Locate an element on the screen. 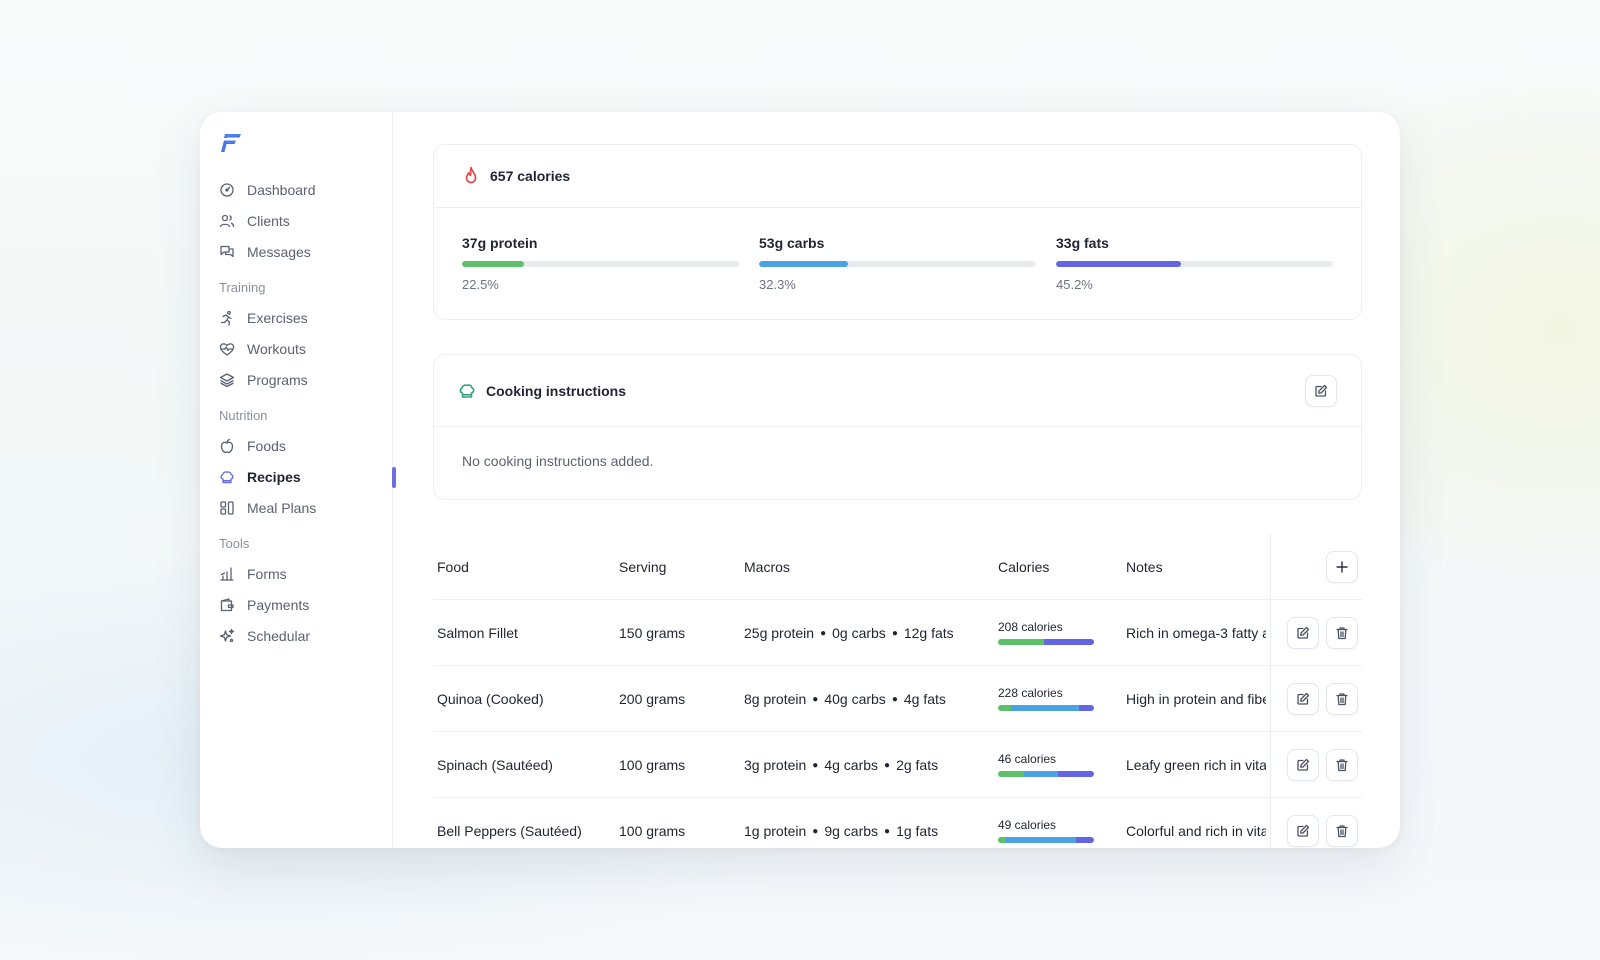 The image size is (1600, 960). macro-percent: 45.2% is located at coordinates (1074, 284).